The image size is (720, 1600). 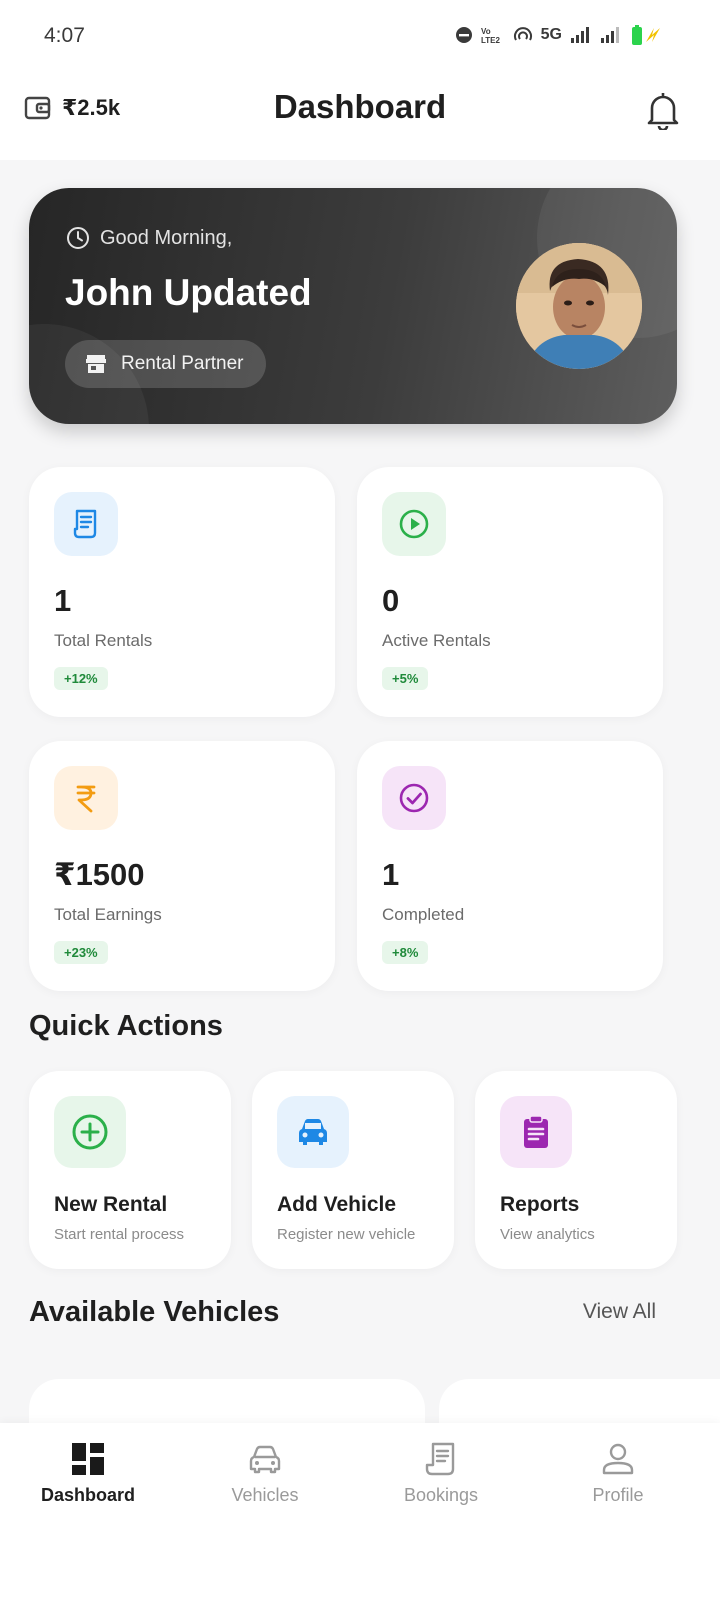 What do you see at coordinates (103, 640) in the screenshot?
I see `stat-label: Total Rentals` at bounding box center [103, 640].